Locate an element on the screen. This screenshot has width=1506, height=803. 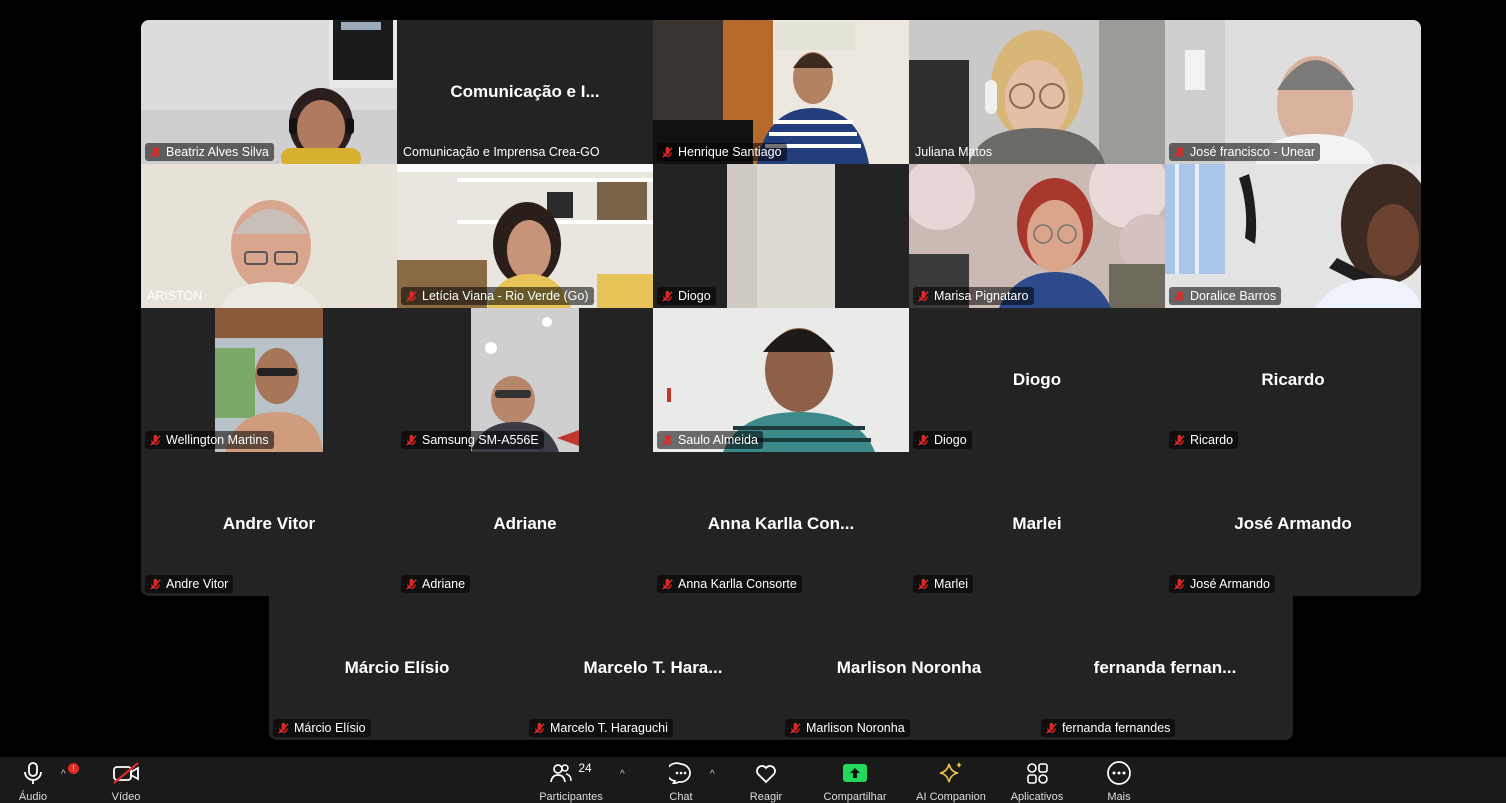
participant-name-tag: Marlison Noronha is located at coordinates (847, 728).